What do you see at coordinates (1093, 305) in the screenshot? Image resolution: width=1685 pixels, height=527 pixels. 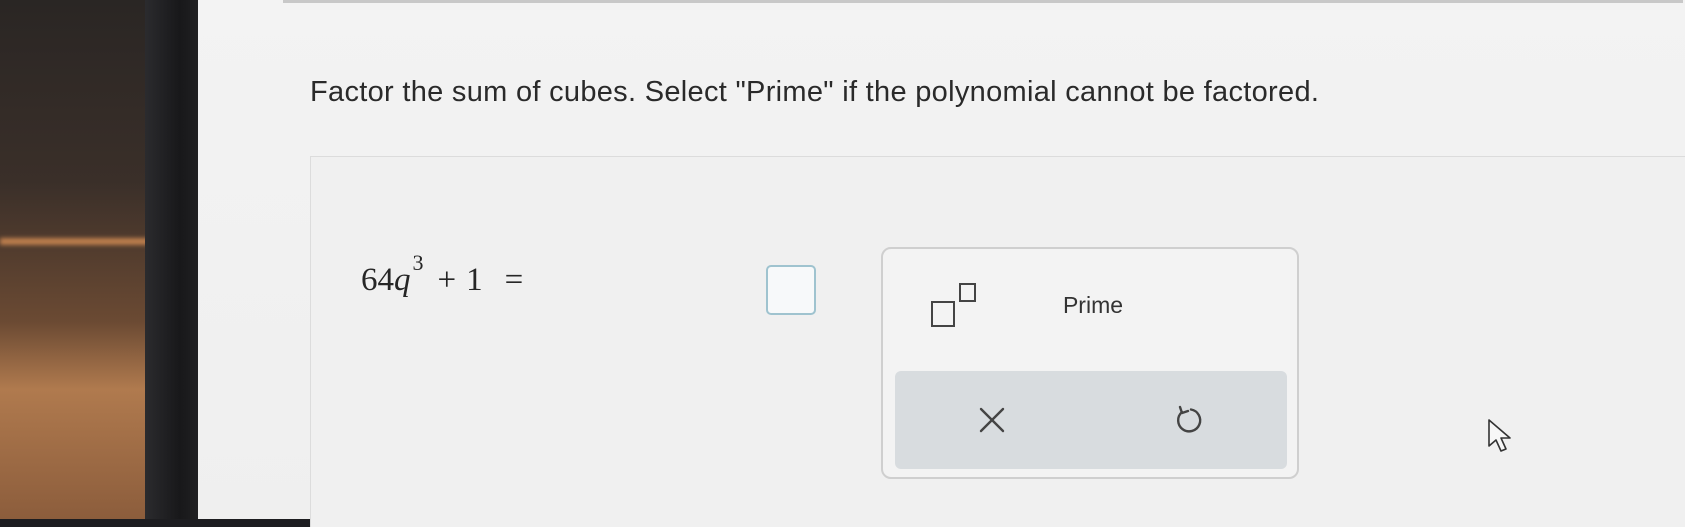 I see `prime-button: Prime` at bounding box center [1093, 305].